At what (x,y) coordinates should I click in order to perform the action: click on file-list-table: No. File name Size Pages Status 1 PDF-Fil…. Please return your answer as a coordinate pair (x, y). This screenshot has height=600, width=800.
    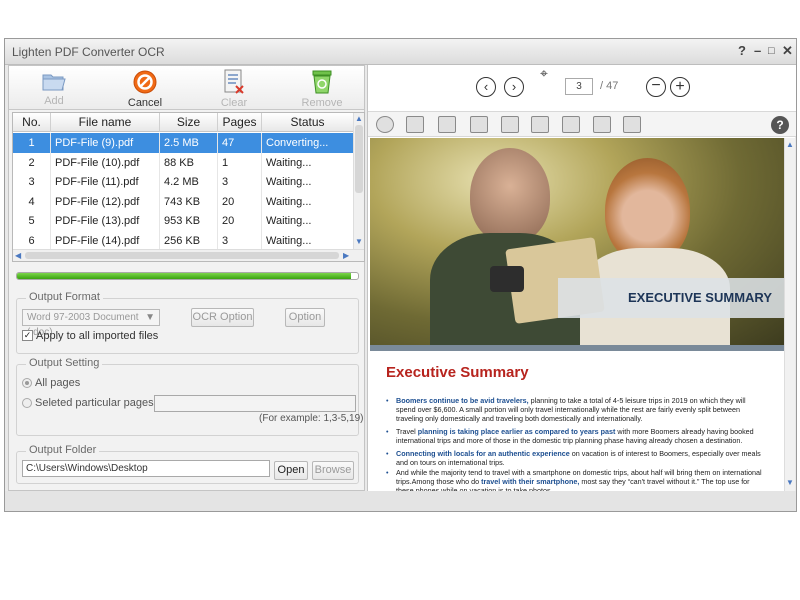
    Looking at the image, I should click on (188, 187).